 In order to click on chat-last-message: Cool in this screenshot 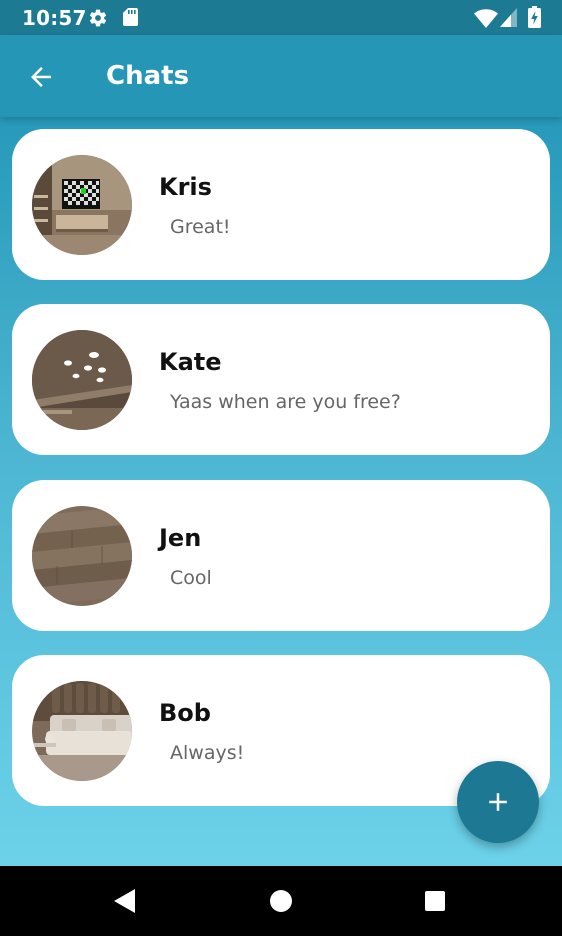, I will do `click(191, 578)`.